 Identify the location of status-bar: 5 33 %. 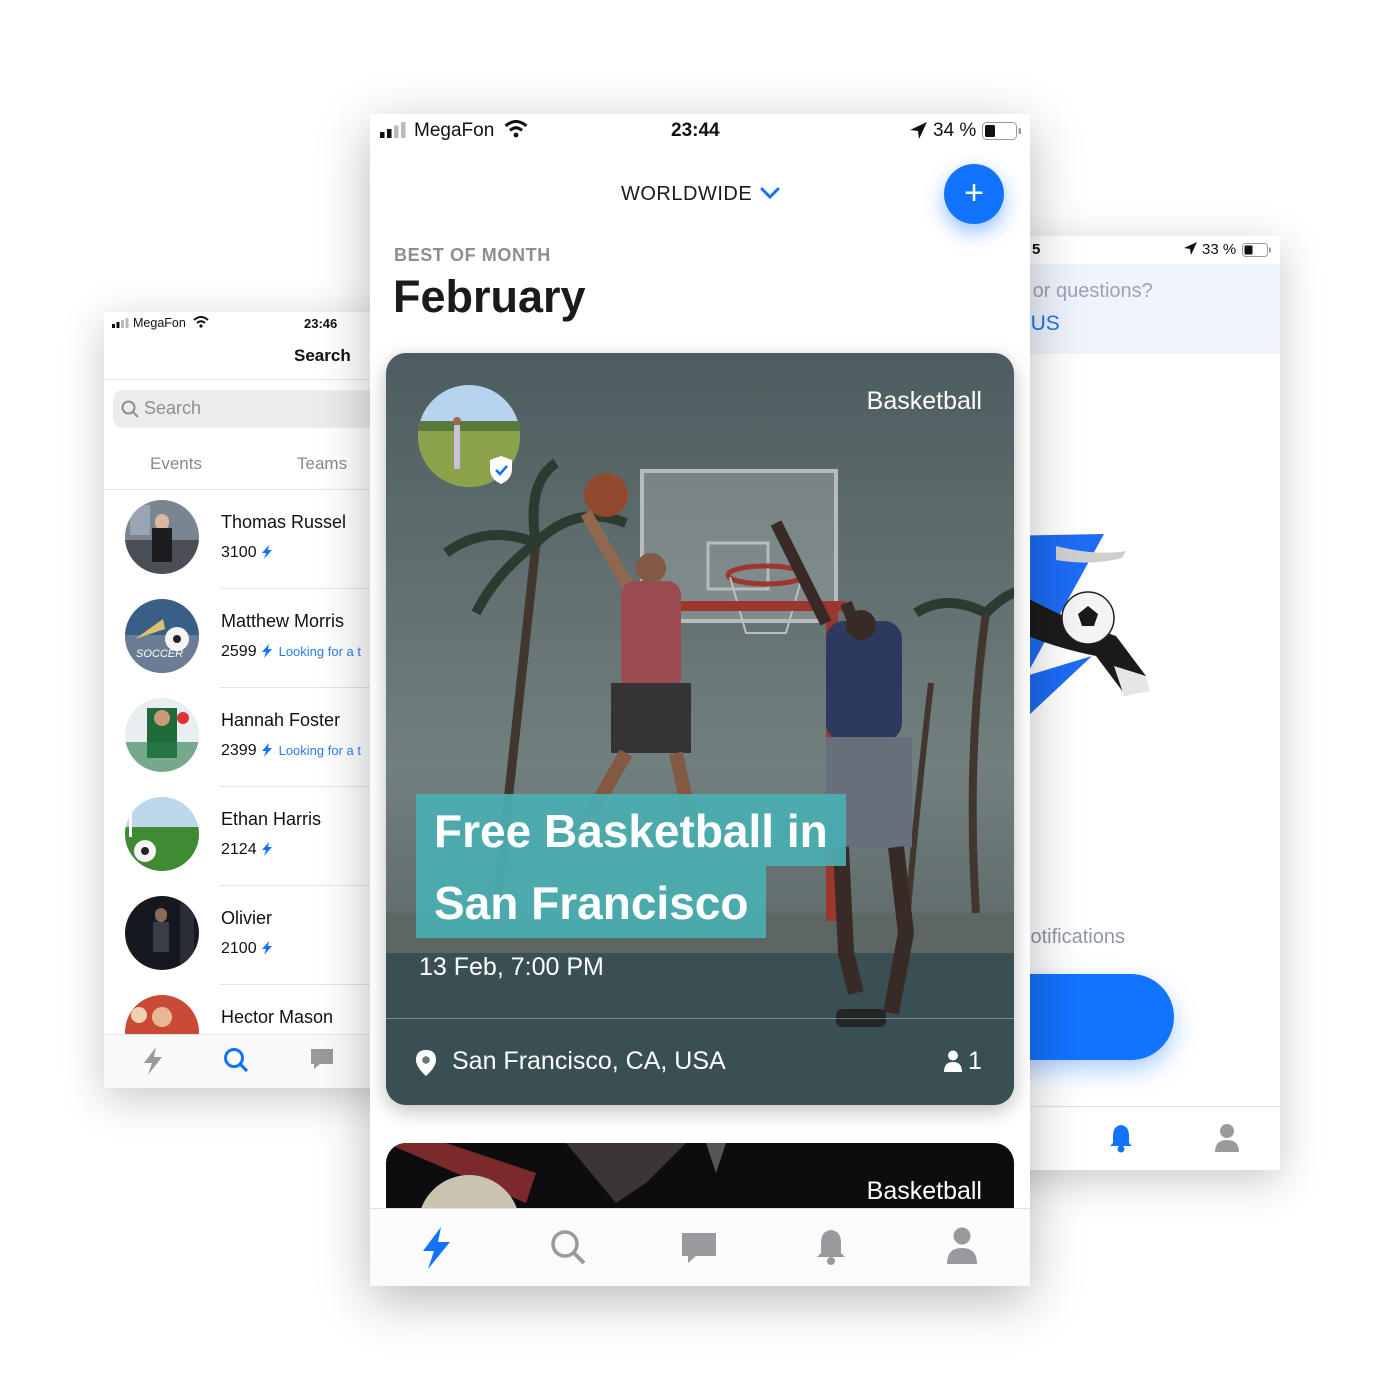
(1138, 250).